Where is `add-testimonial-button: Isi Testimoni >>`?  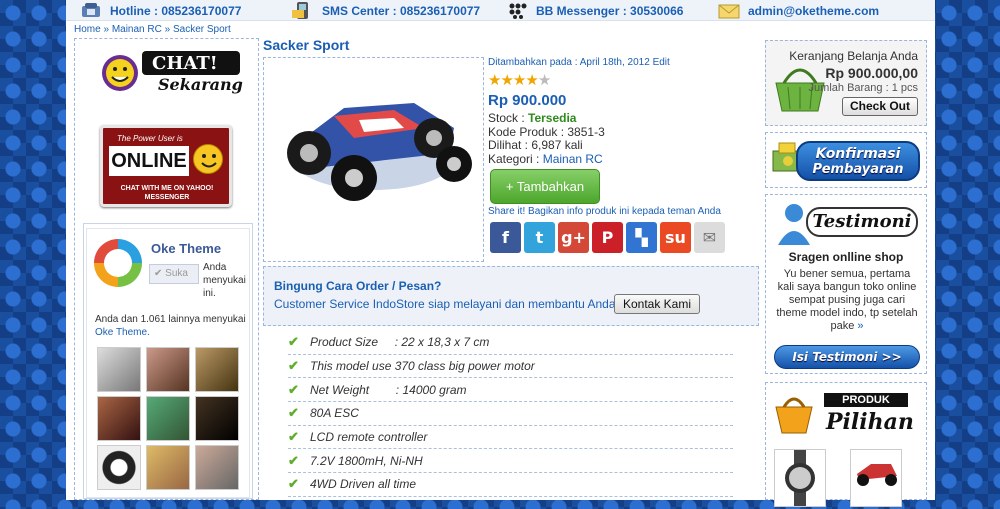 add-testimonial-button: Isi Testimoni >> is located at coordinates (847, 357).